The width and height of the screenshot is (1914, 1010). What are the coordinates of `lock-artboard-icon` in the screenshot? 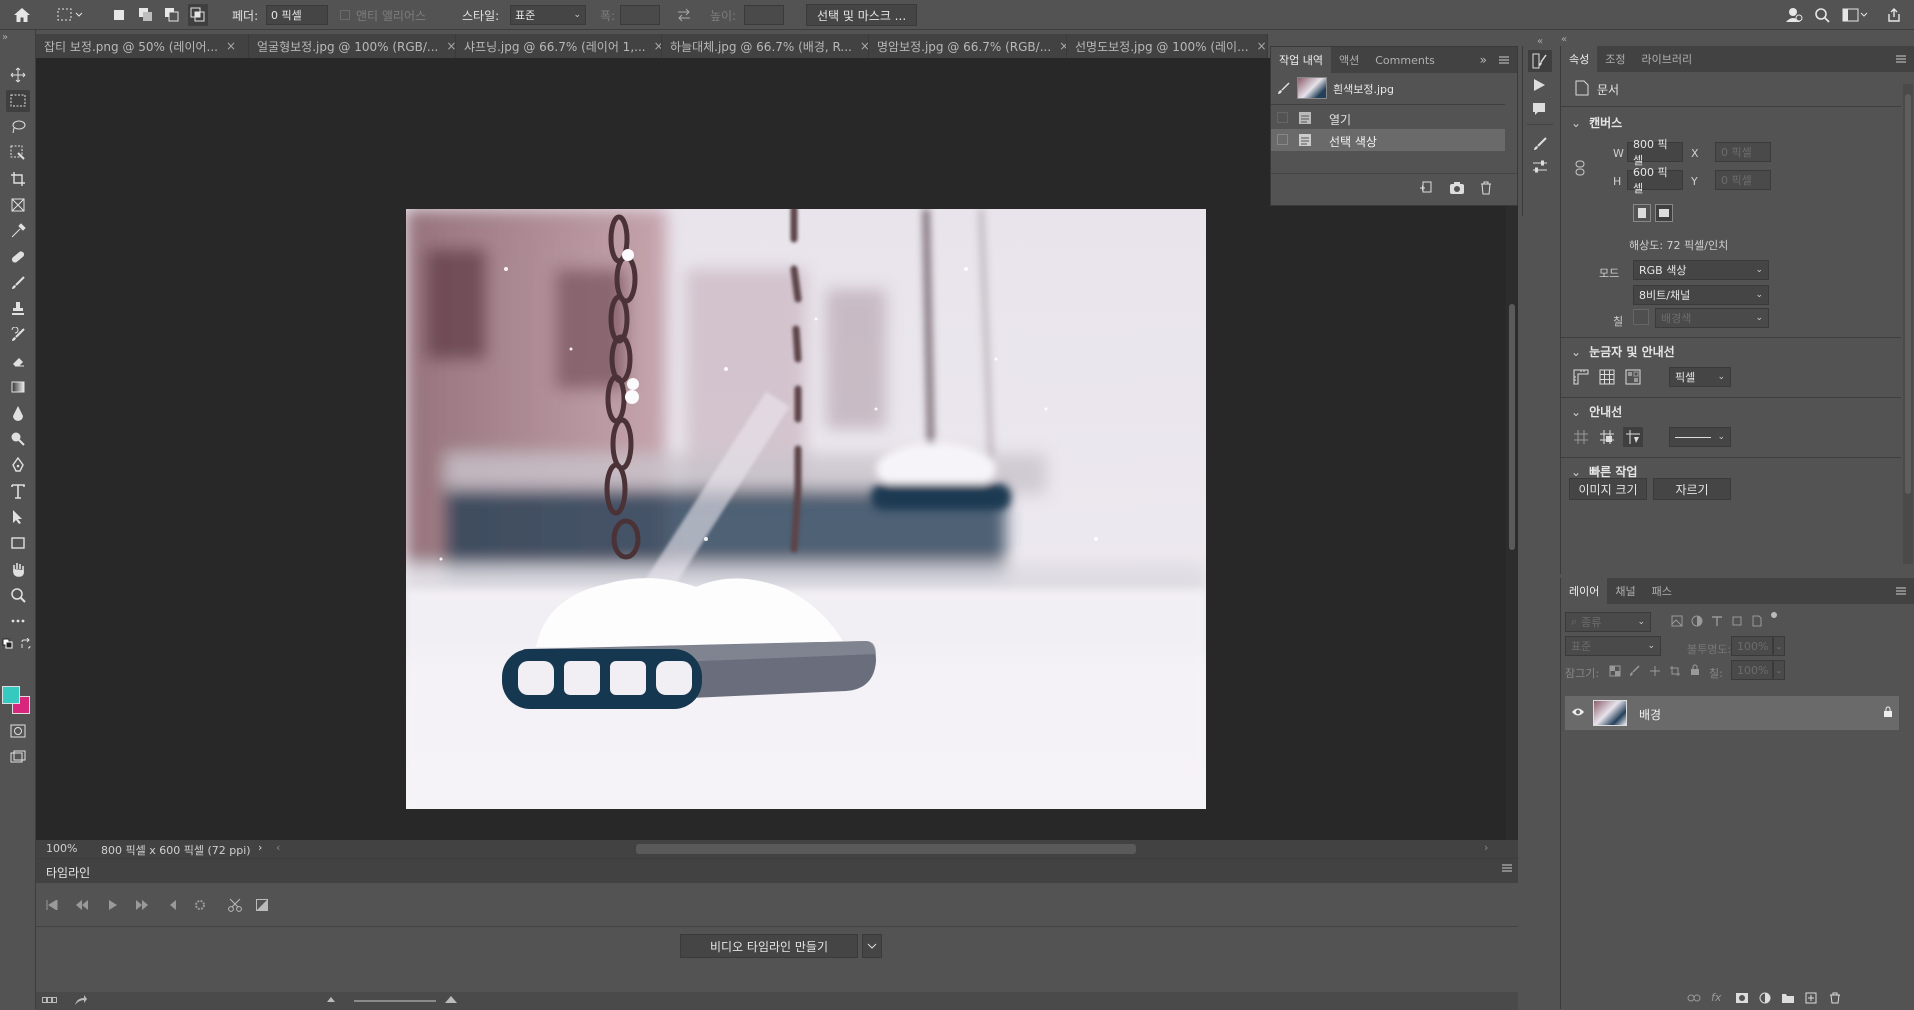 It's located at (1675, 671).